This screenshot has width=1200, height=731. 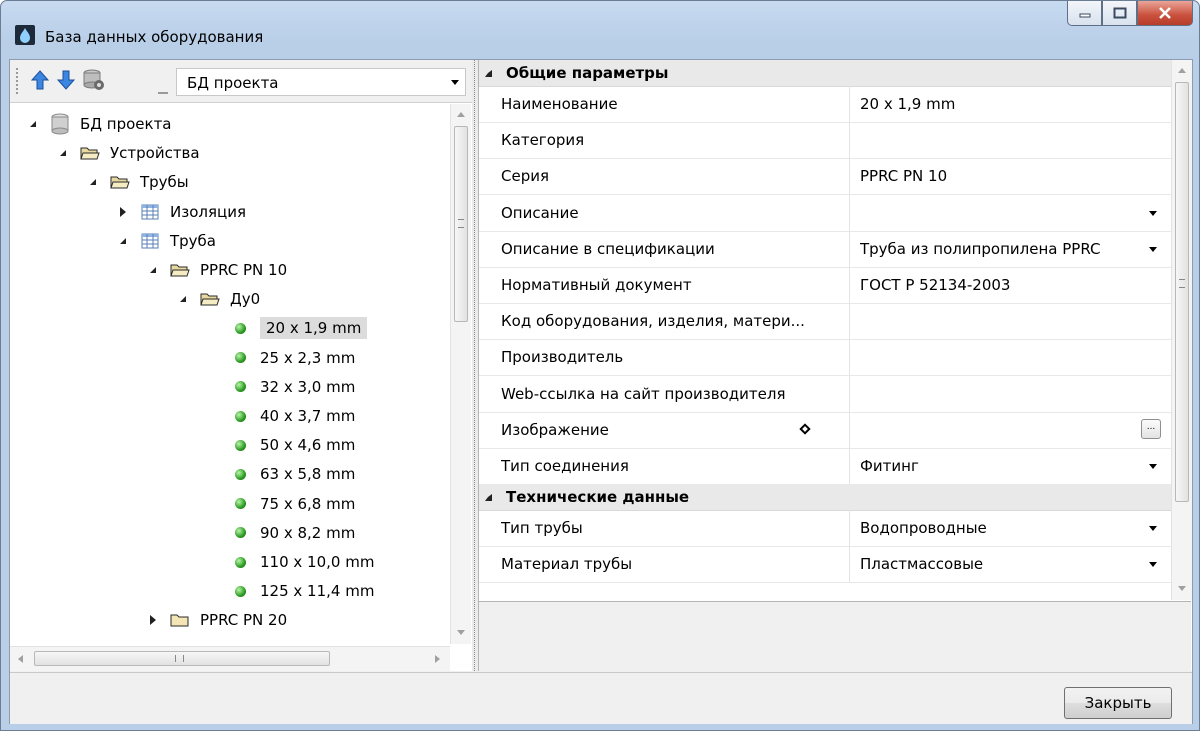 I want to click on category-technical: Технические данные, so click(x=825, y=498).